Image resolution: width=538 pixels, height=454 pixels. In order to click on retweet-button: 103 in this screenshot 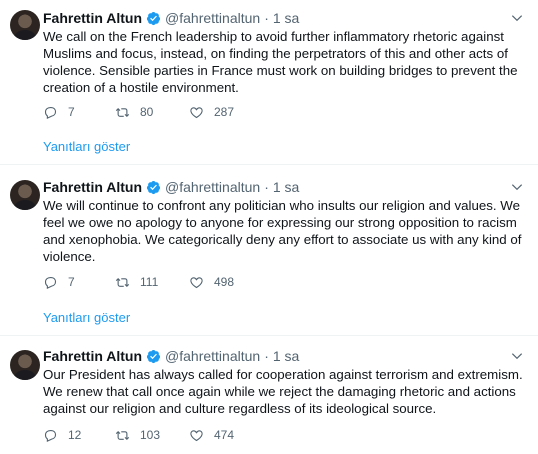, I will do `click(152, 435)`.